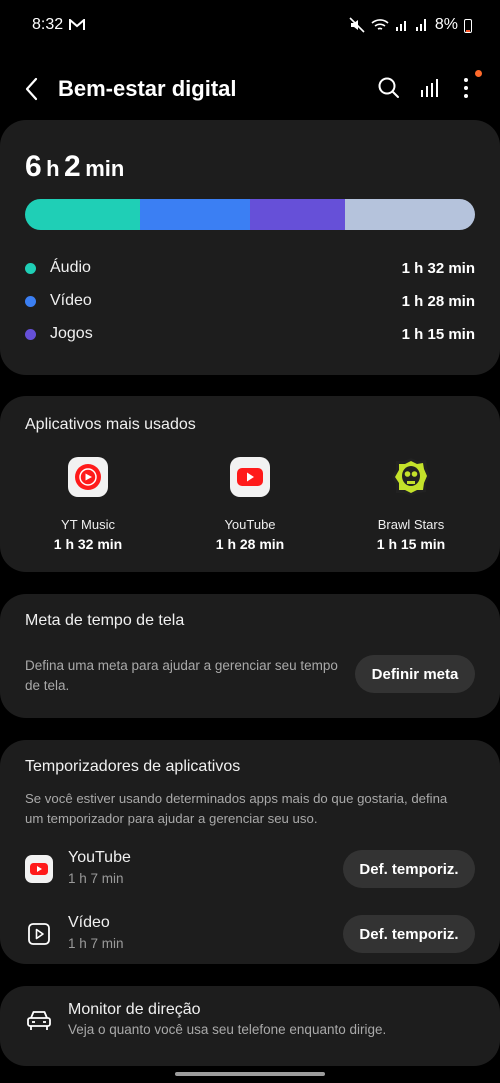 This screenshot has height=1083, width=500. What do you see at coordinates (33, 166) in the screenshot?
I see `total-hours: 6` at bounding box center [33, 166].